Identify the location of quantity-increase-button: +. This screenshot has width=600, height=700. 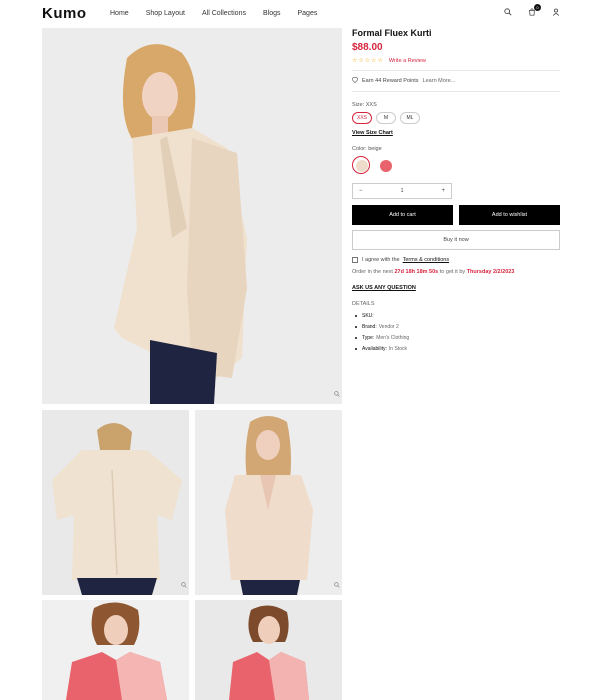
(443, 191).